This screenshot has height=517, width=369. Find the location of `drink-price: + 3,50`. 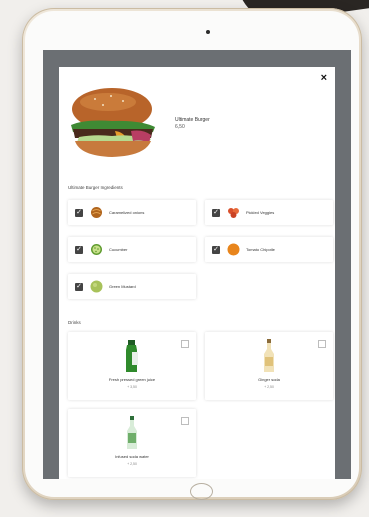

drink-price: + 3,50 is located at coordinates (132, 387).